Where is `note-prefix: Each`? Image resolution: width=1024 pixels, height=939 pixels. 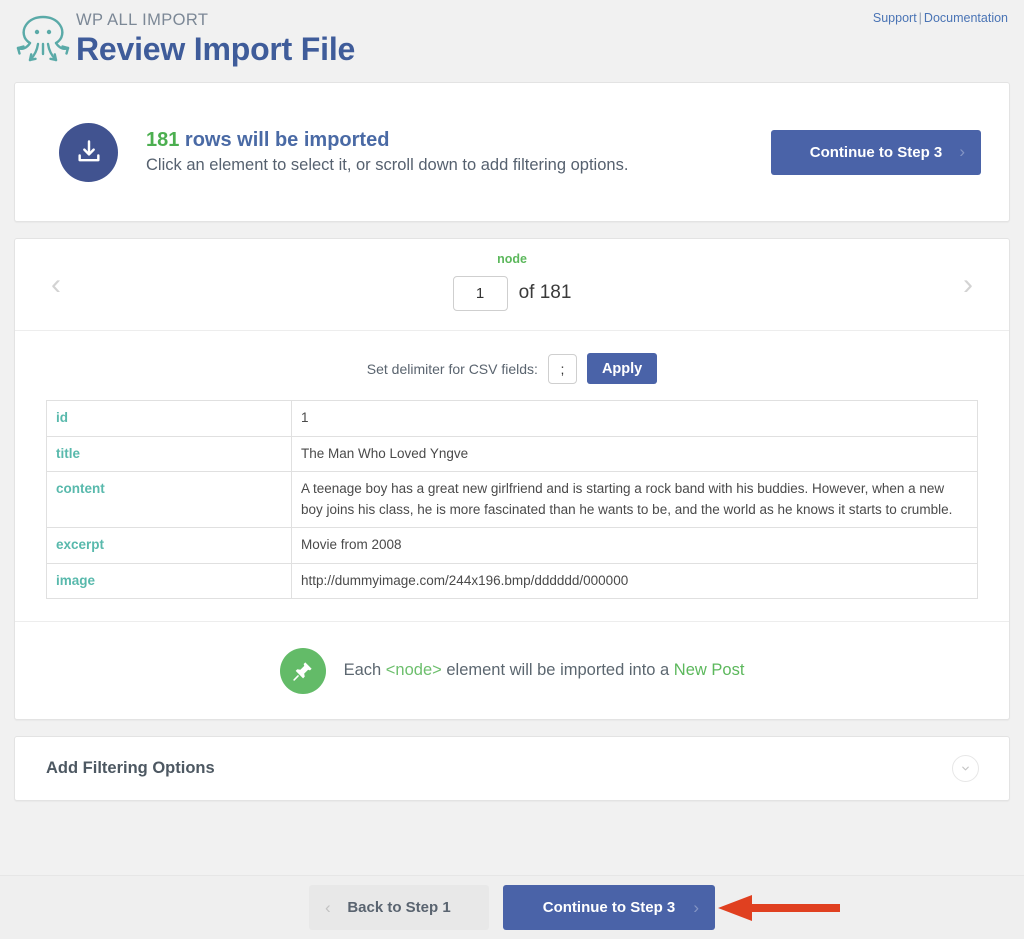 note-prefix: Each is located at coordinates (364, 670).